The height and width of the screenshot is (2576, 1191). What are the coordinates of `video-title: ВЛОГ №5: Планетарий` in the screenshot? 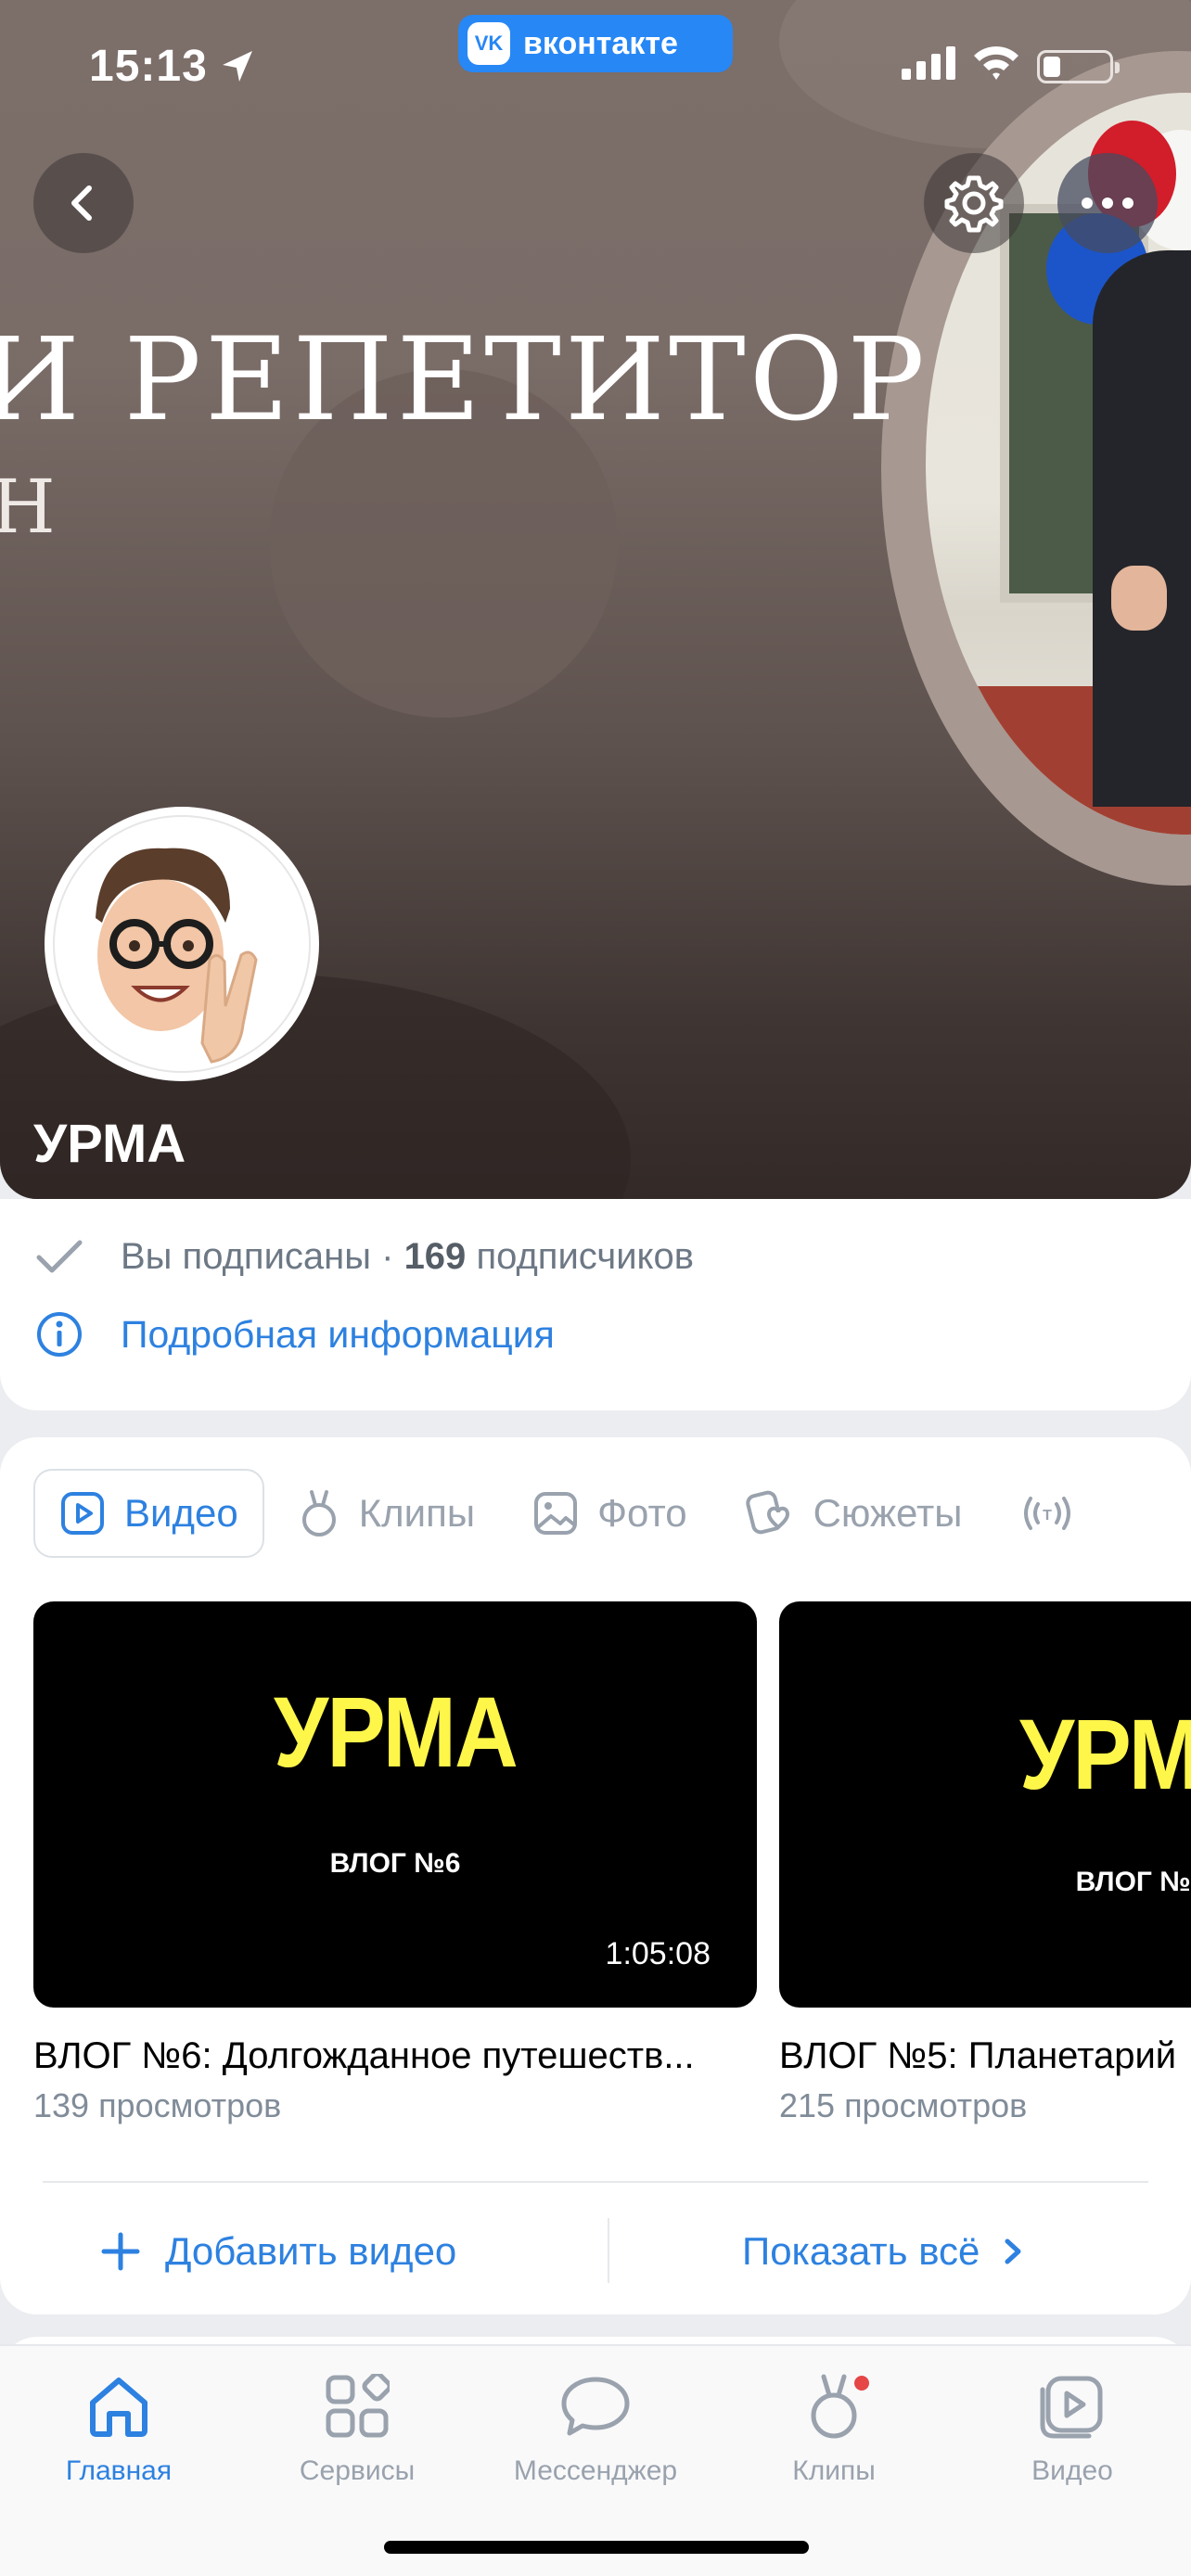 It's located at (978, 2056).